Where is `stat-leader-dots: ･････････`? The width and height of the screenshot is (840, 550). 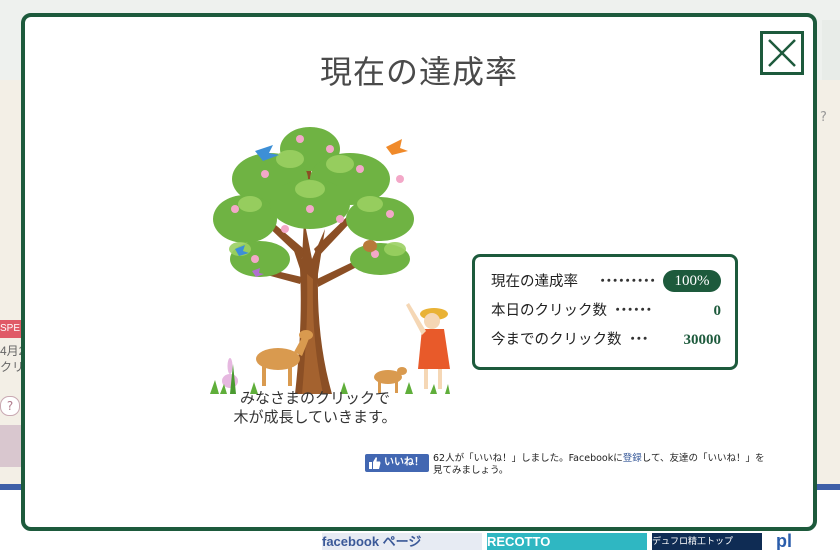 stat-leader-dots: ･････････ is located at coordinates (627, 282).